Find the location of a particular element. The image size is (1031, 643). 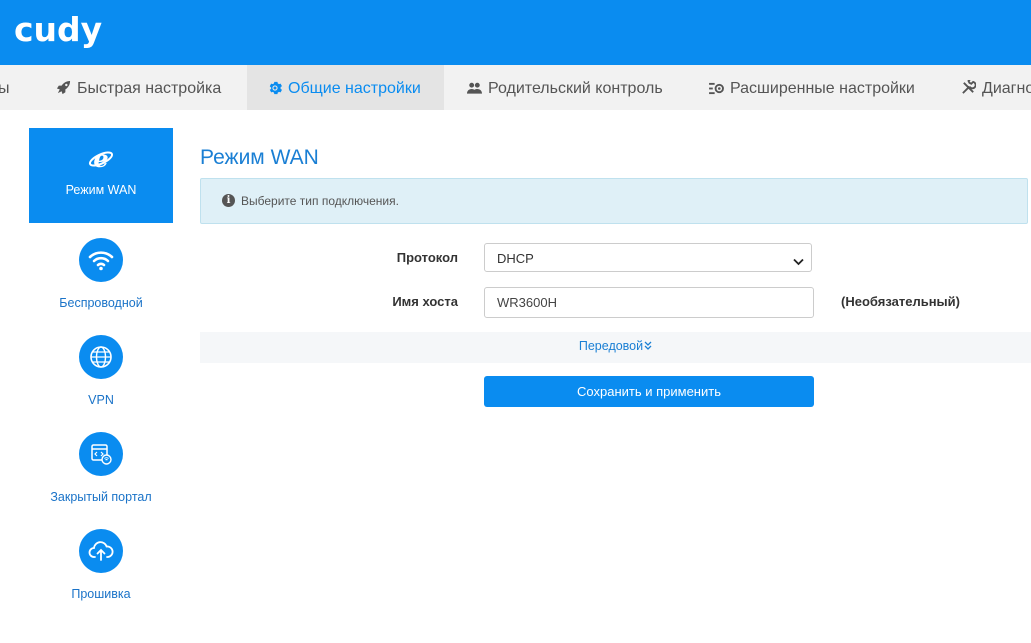

sidebar-item-label: Закрытый портал is located at coordinates (101, 497).